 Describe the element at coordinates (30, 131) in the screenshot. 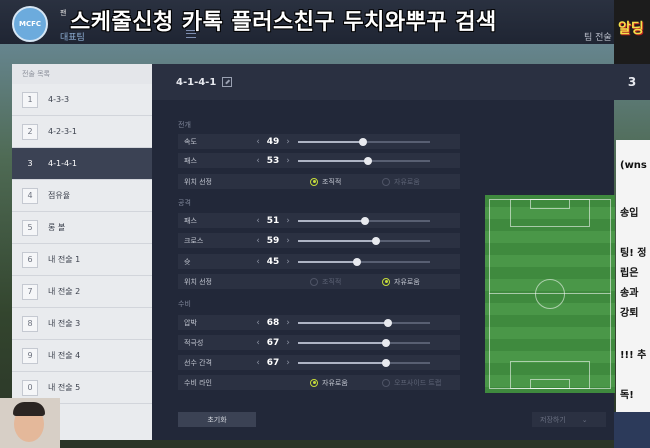

I see `tactic-number: 2` at that location.